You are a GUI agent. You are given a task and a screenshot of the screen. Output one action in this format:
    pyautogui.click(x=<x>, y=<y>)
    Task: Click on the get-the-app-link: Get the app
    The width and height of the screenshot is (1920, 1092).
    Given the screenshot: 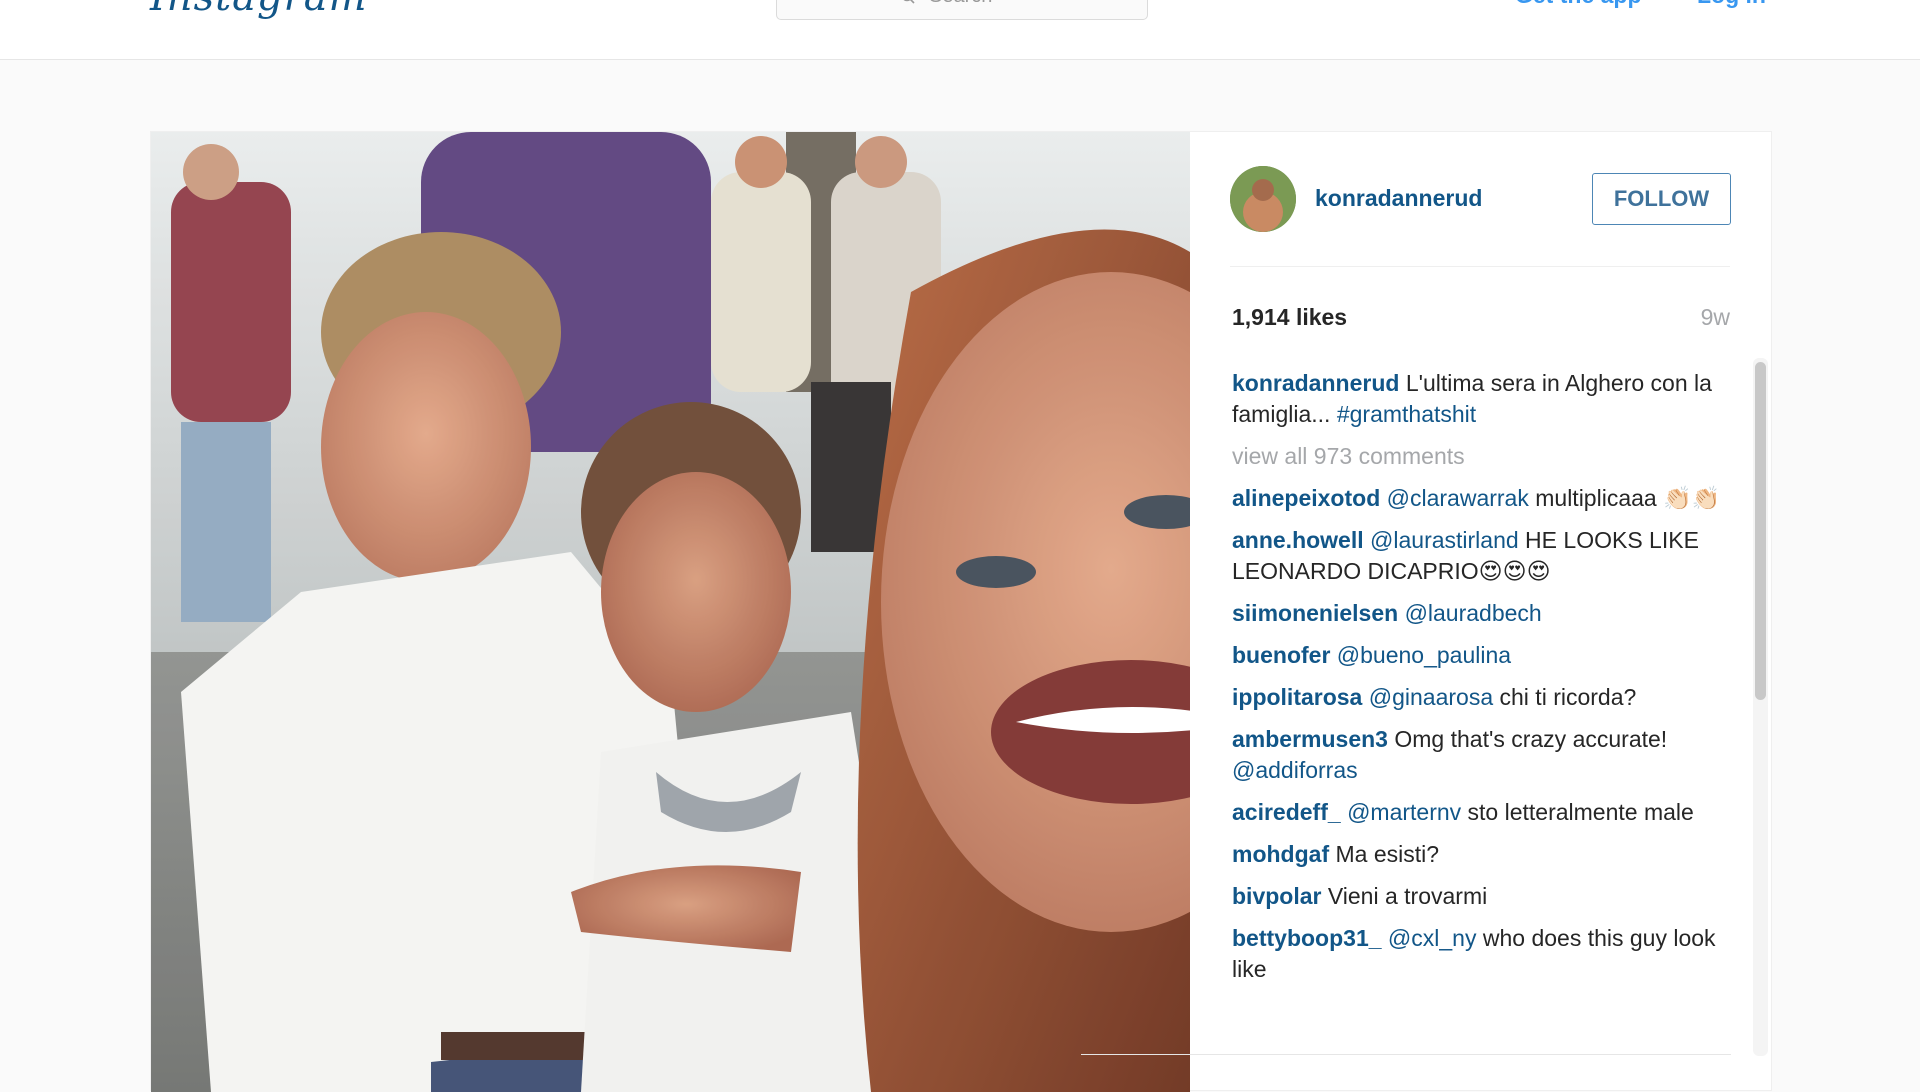 What is the action you would take?
    pyautogui.click(x=1578, y=4)
    